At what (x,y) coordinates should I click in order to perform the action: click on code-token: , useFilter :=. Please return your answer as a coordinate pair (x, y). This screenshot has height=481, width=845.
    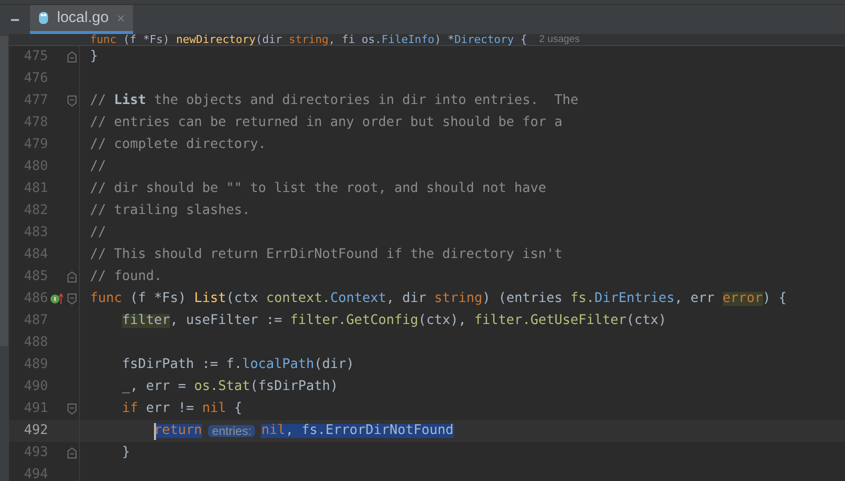
    Looking at the image, I should click on (227, 321).